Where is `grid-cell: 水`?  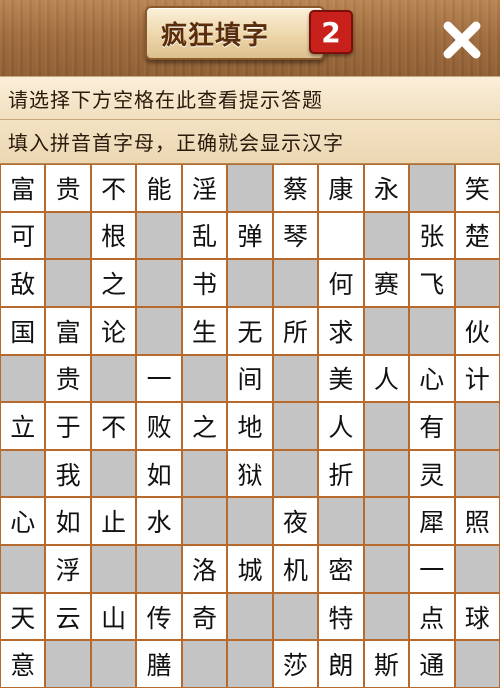 grid-cell: 水 is located at coordinates (159, 521).